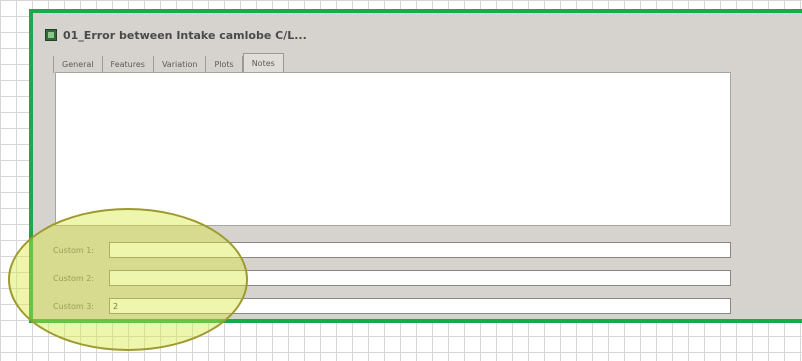 This screenshot has width=802, height=361. What do you see at coordinates (73, 250) in the screenshot?
I see `custom-field-1-label: Custom 1:` at bounding box center [73, 250].